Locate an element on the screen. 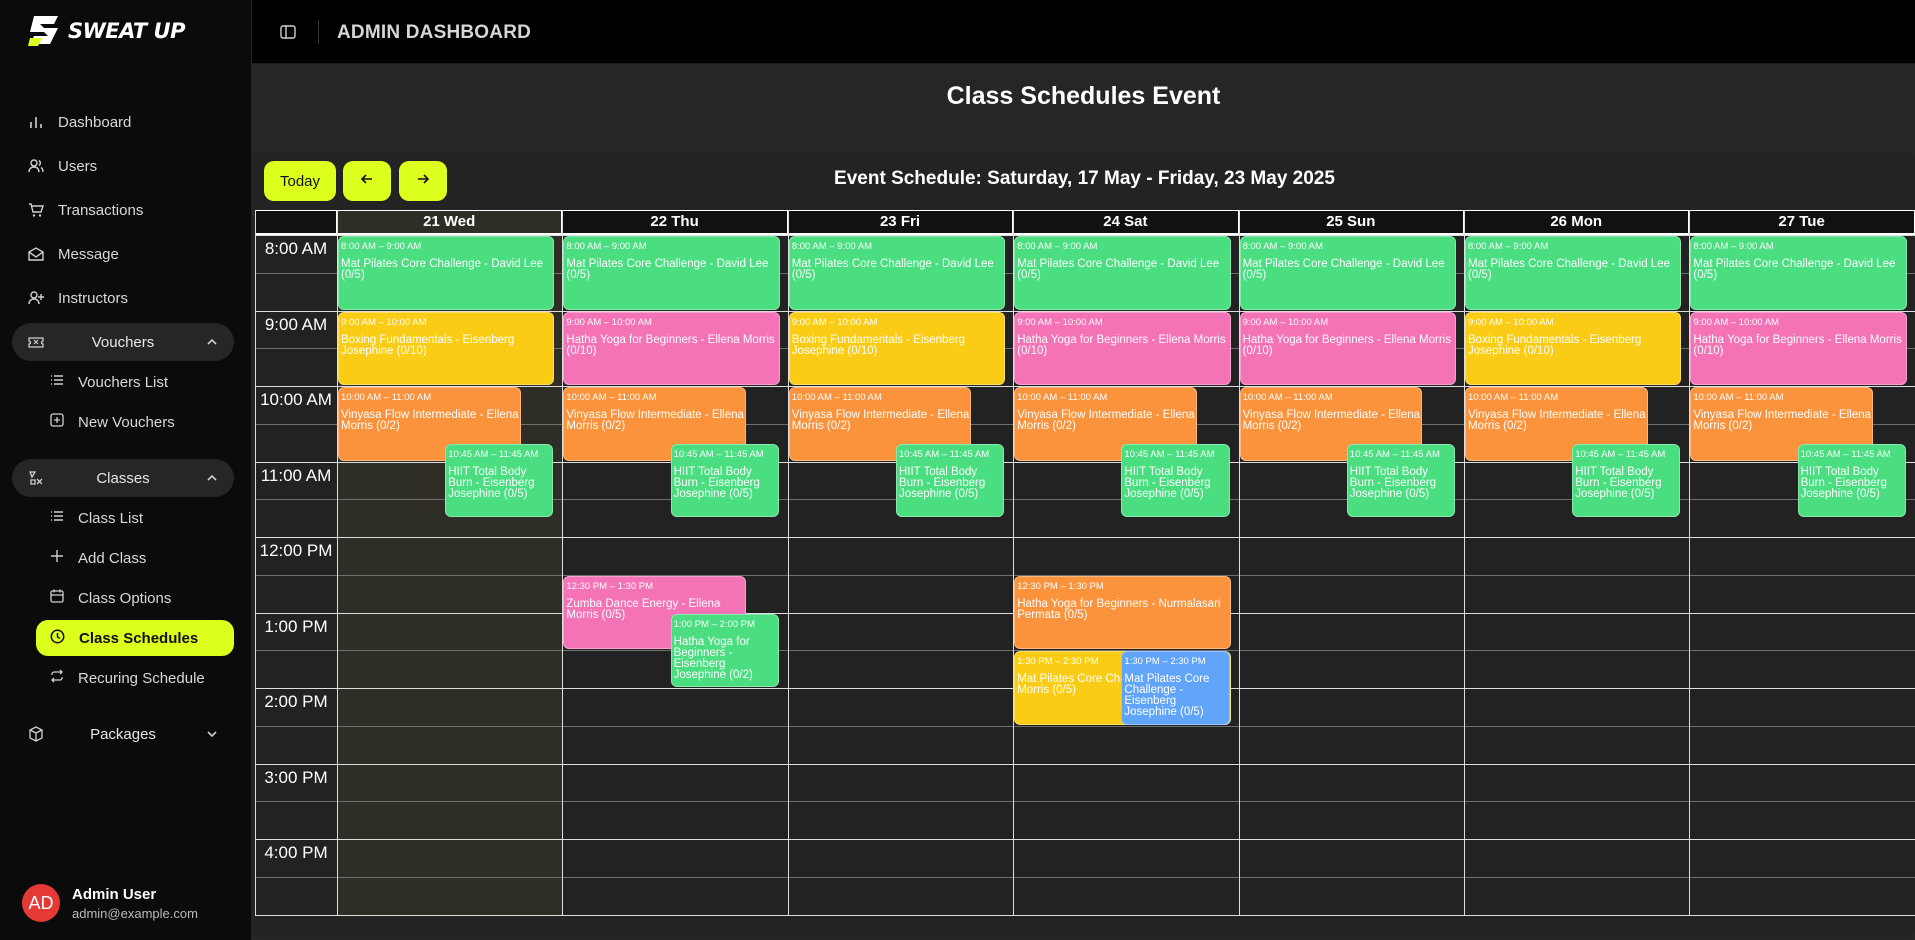 The width and height of the screenshot is (1915, 940). sidebar-item-new-vouchers: New Vouchers is located at coordinates (112, 422).